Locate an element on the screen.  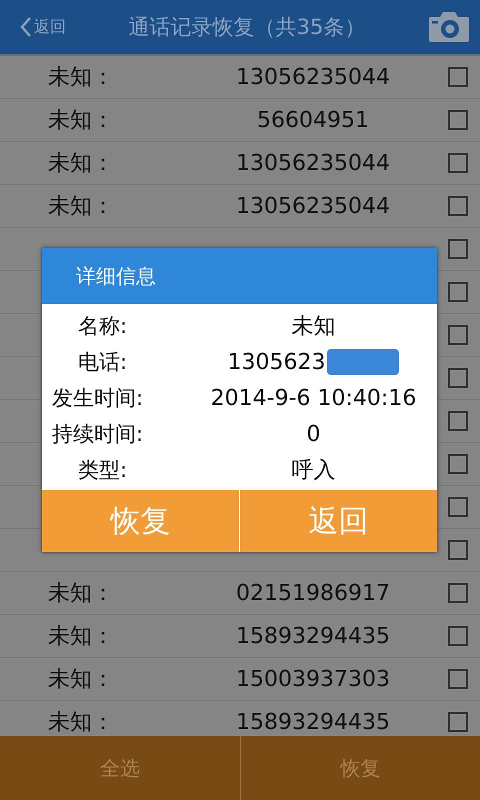
field-value: 1305623 is located at coordinates (277, 362).